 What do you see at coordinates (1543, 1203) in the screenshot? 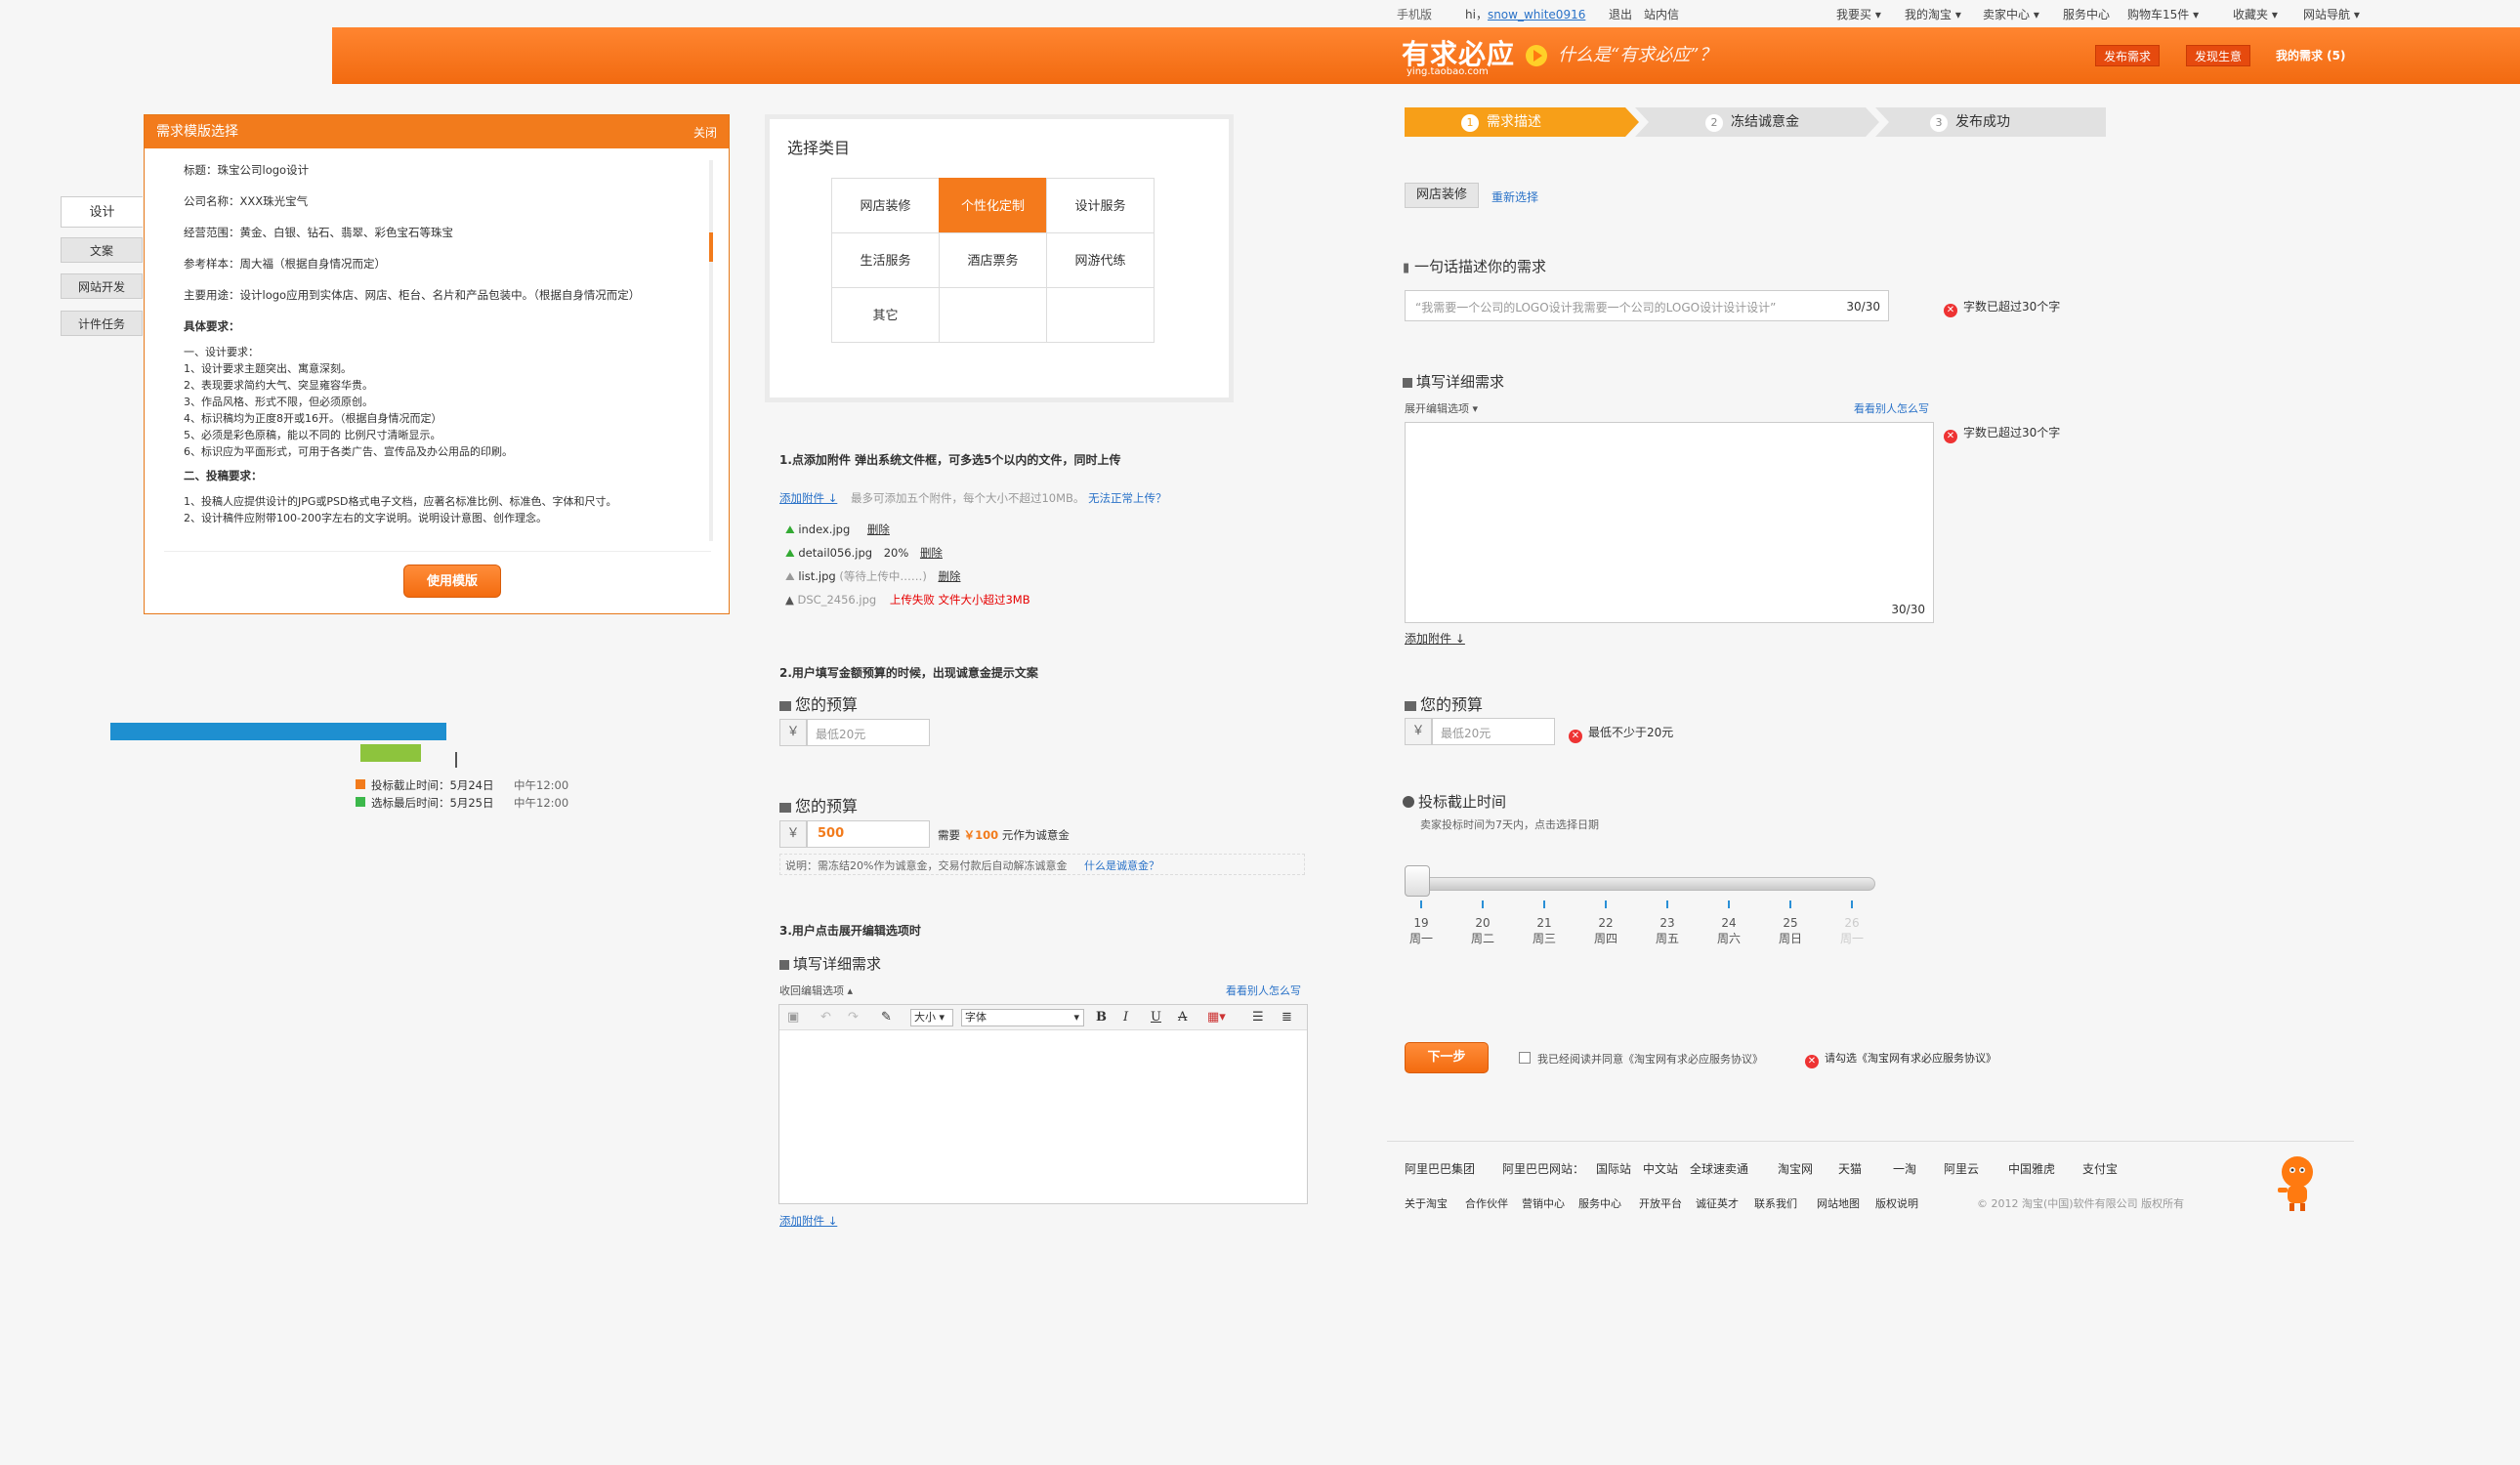
I see `footer-link: 营销中心` at bounding box center [1543, 1203].